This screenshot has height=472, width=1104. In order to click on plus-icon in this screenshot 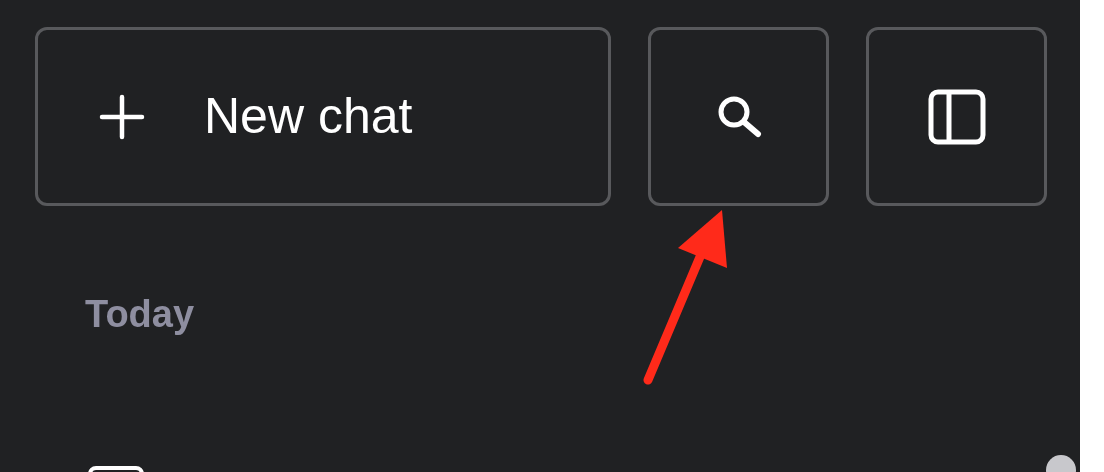, I will do `click(122, 116)`.